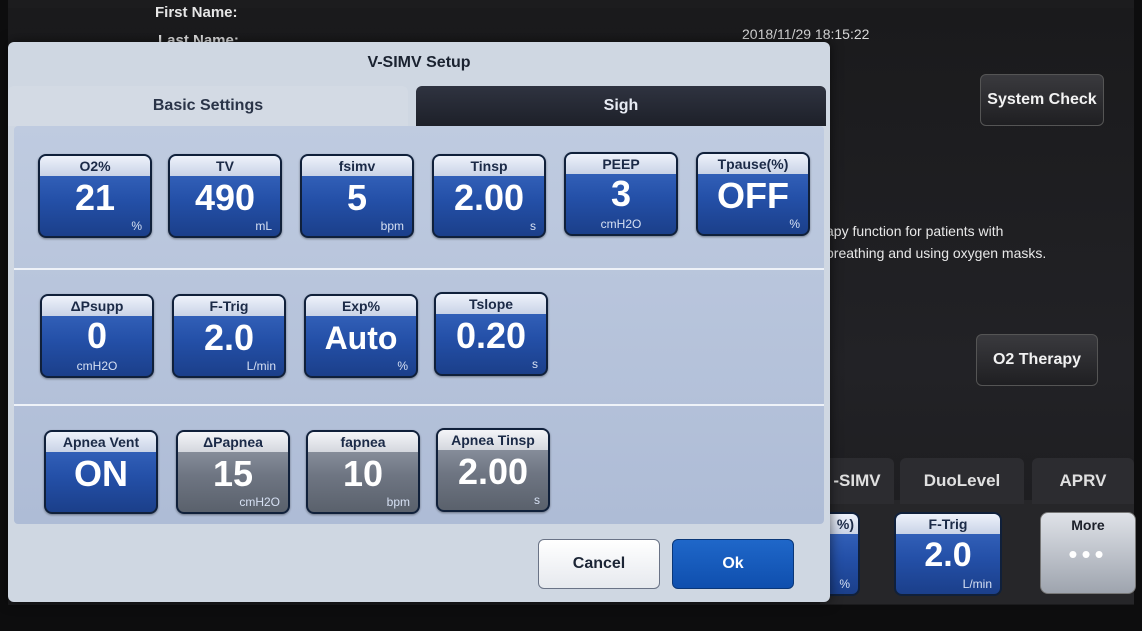 Image resolution: width=1142 pixels, height=631 pixels. I want to click on tab-basic-settings: Basic Settings, so click(208, 106).